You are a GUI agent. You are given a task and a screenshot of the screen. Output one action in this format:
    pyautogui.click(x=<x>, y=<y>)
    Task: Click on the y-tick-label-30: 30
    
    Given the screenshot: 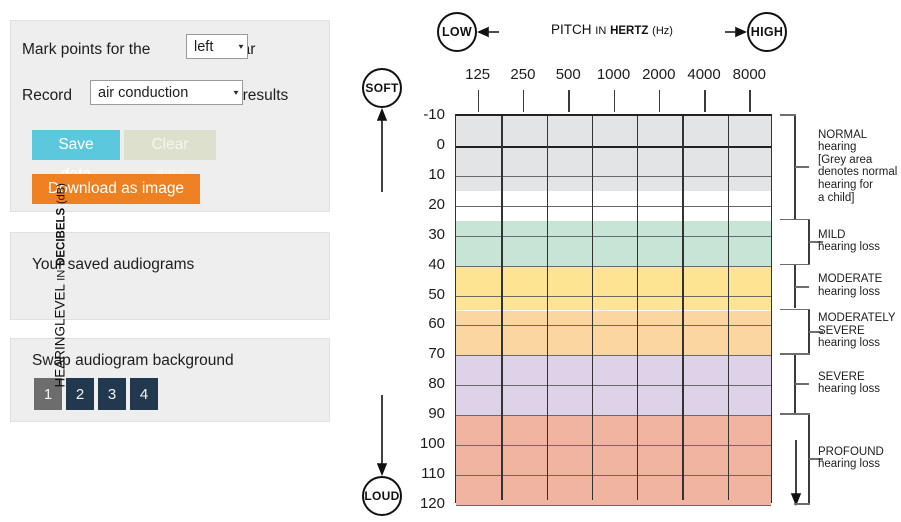 What is the action you would take?
    pyautogui.click(x=436, y=234)
    